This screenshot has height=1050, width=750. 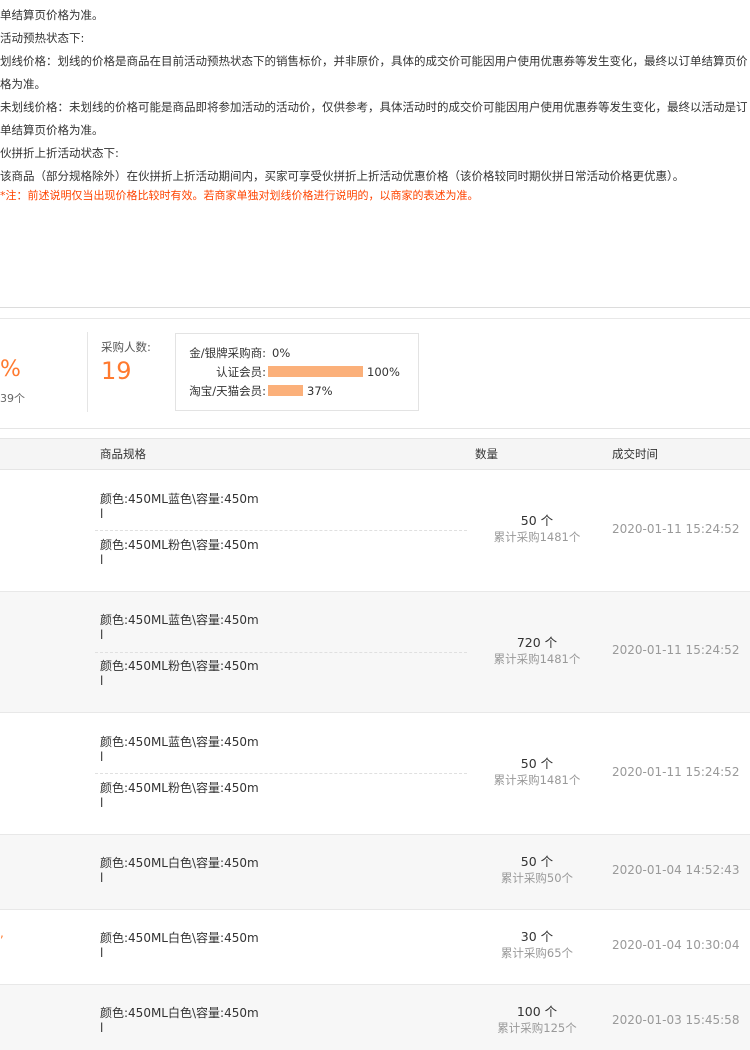 What do you see at coordinates (486, 454) in the screenshot?
I see `header-quantity: 数量` at bounding box center [486, 454].